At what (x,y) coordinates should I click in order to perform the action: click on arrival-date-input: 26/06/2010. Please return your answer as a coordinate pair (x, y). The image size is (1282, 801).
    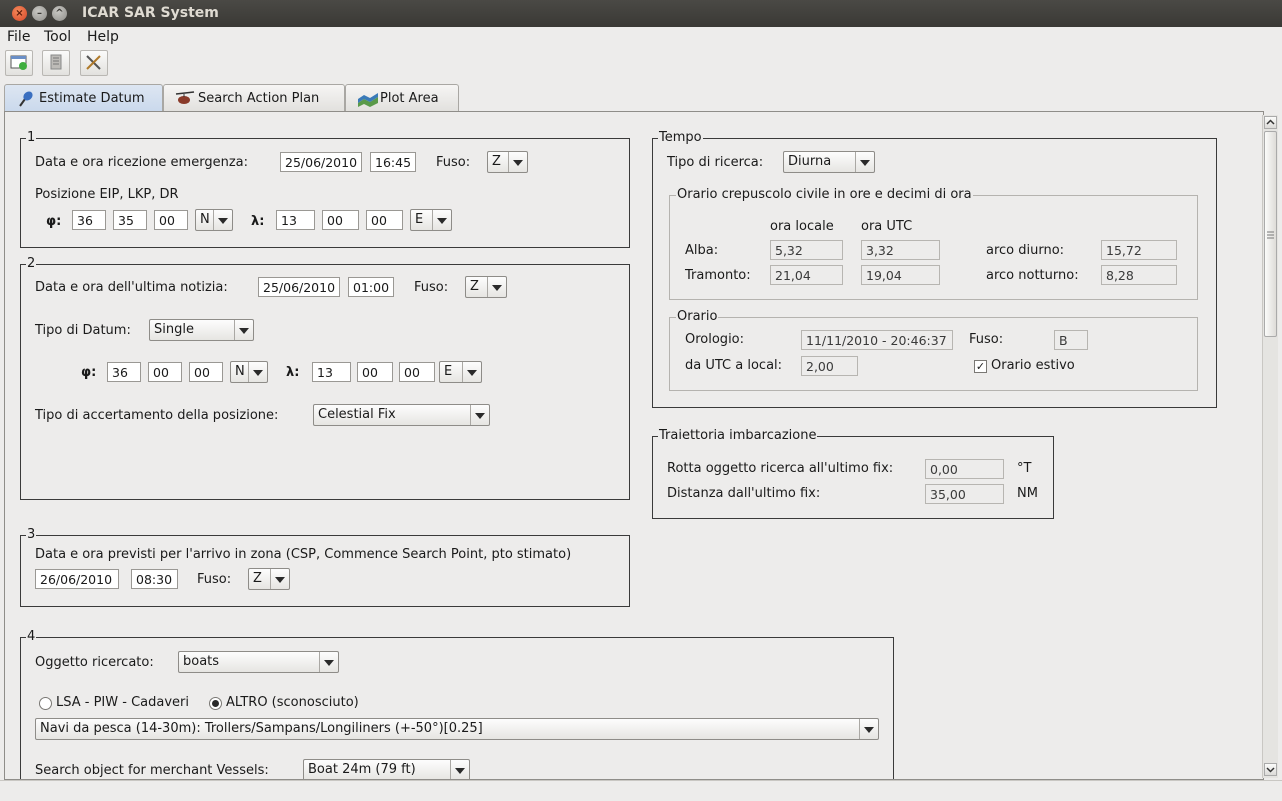
    Looking at the image, I should click on (77, 579).